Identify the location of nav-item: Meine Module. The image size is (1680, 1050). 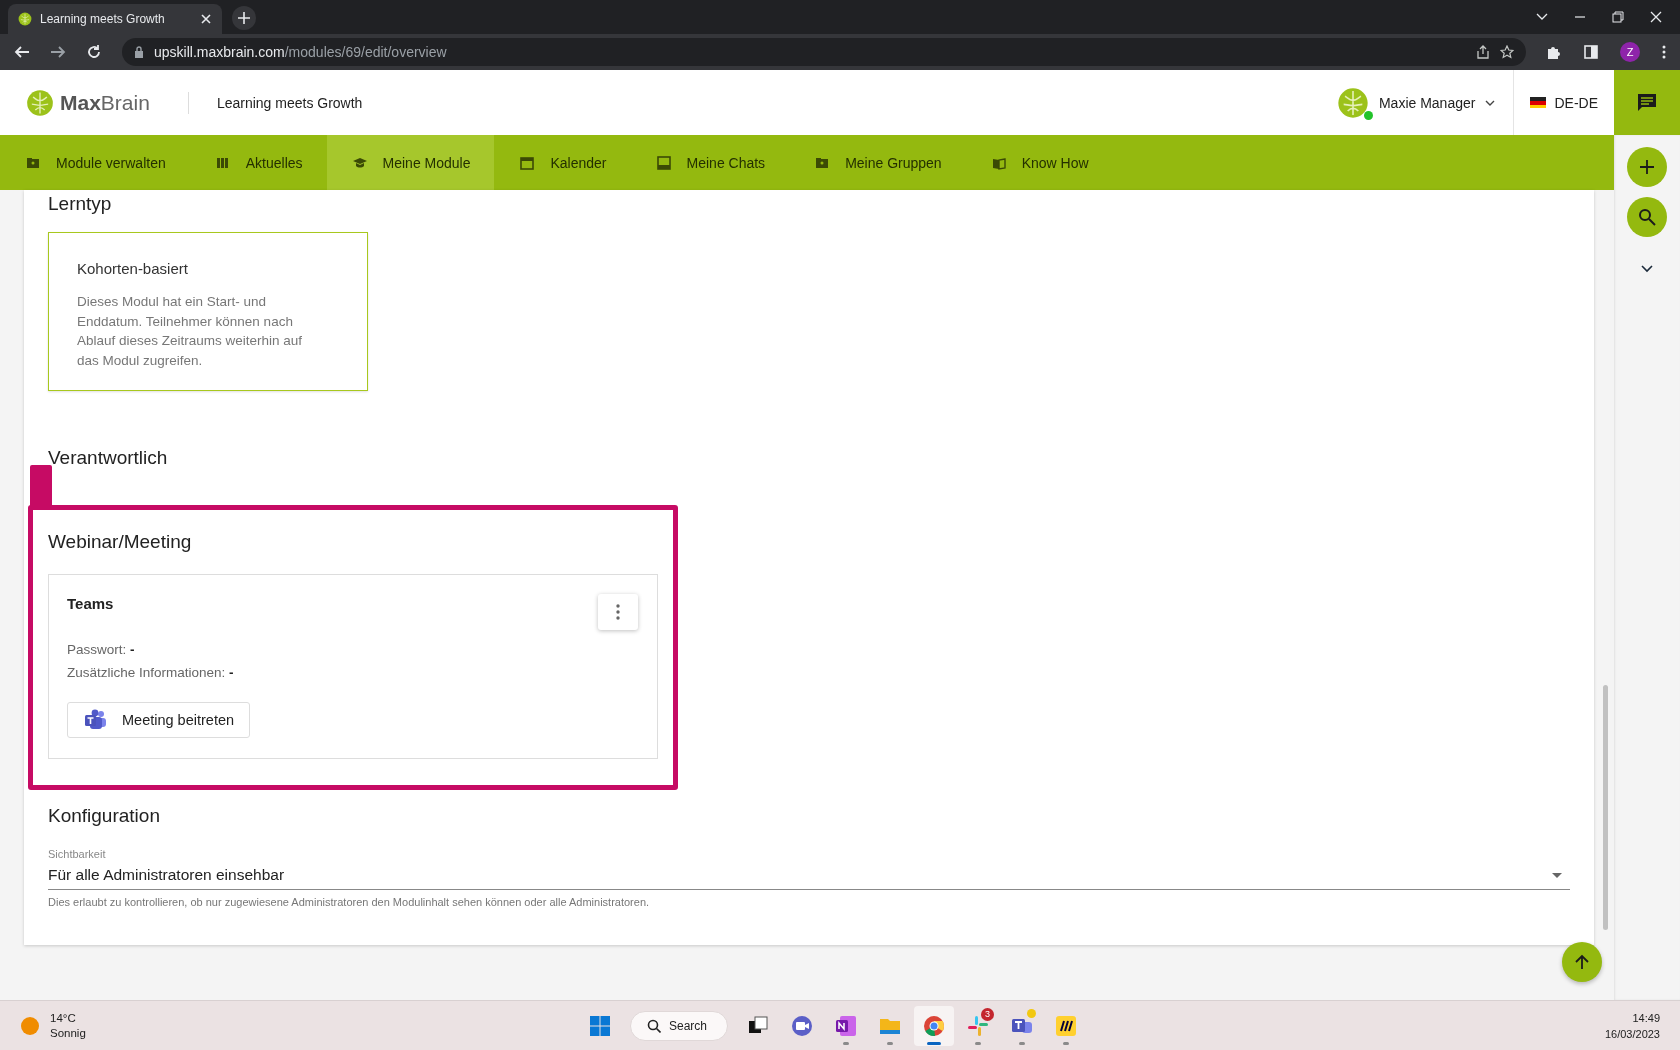
(410, 162).